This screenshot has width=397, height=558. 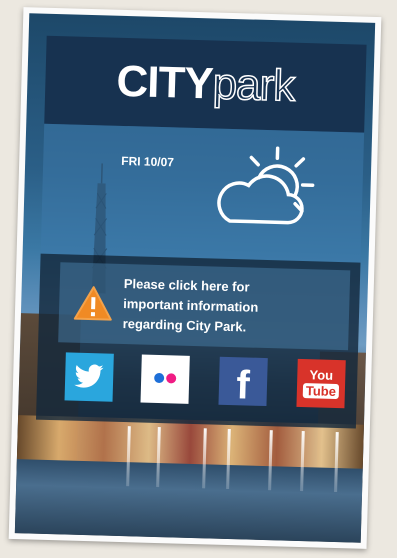 I want to click on youtube-you-text: You, so click(x=321, y=375).